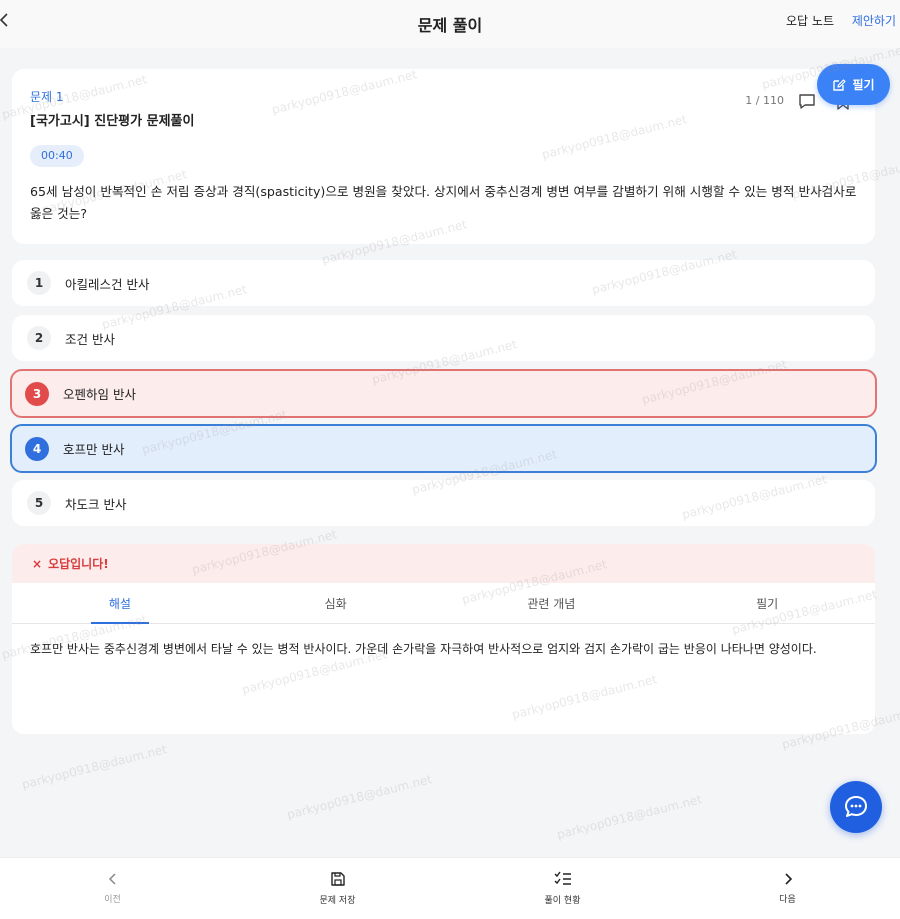  Describe the element at coordinates (562, 878) in the screenshot. I see `checklist-icon` at that location.